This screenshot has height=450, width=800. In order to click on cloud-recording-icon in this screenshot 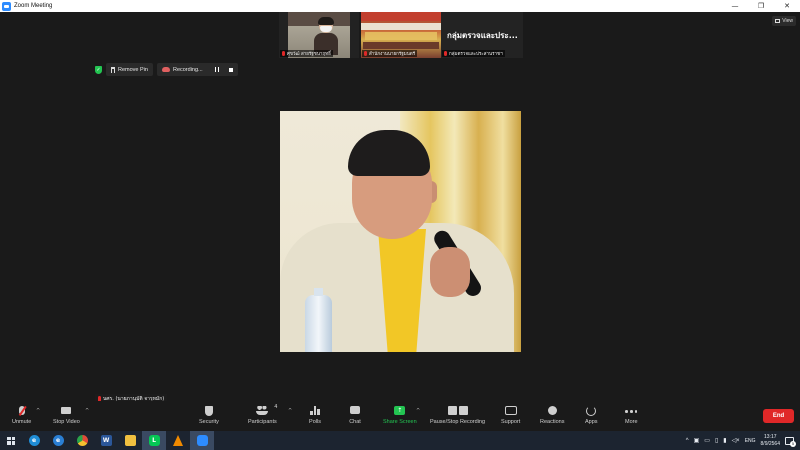, I will do `click(165, 69)`.